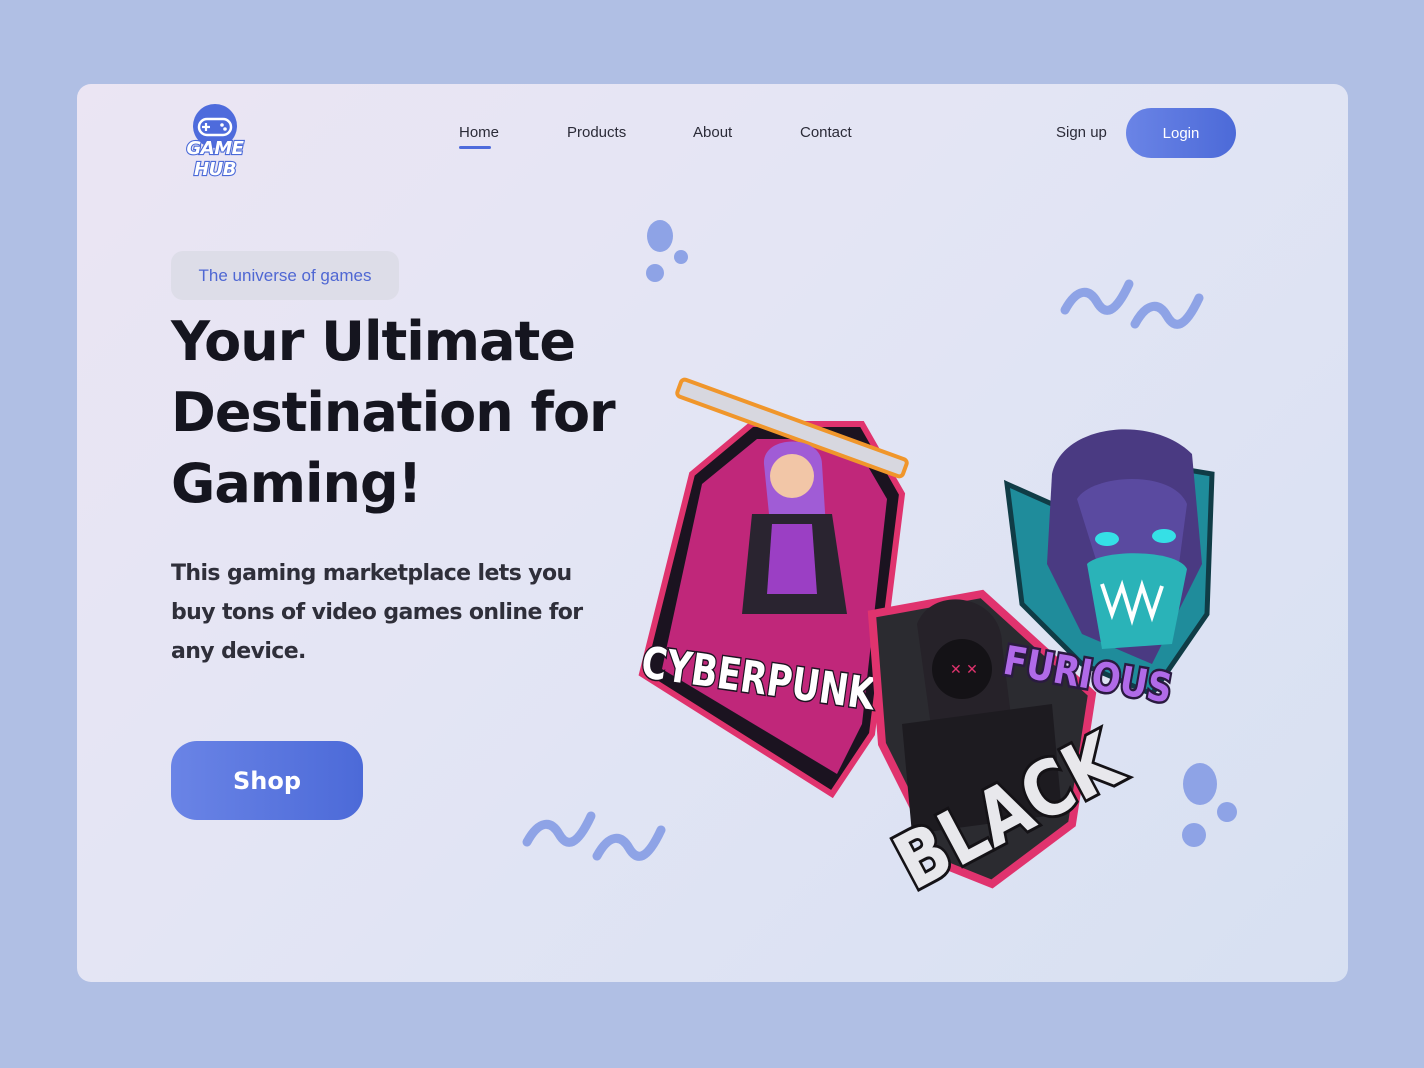 This screenshot has height=1068, width=1424. I want to click on dots-decoration-top, so click(667, 251).